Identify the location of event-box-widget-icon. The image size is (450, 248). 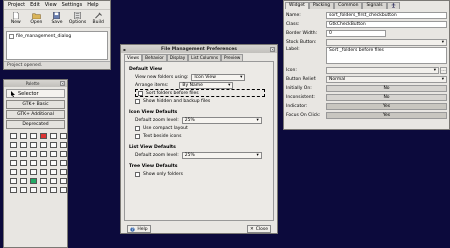
(13, 190).